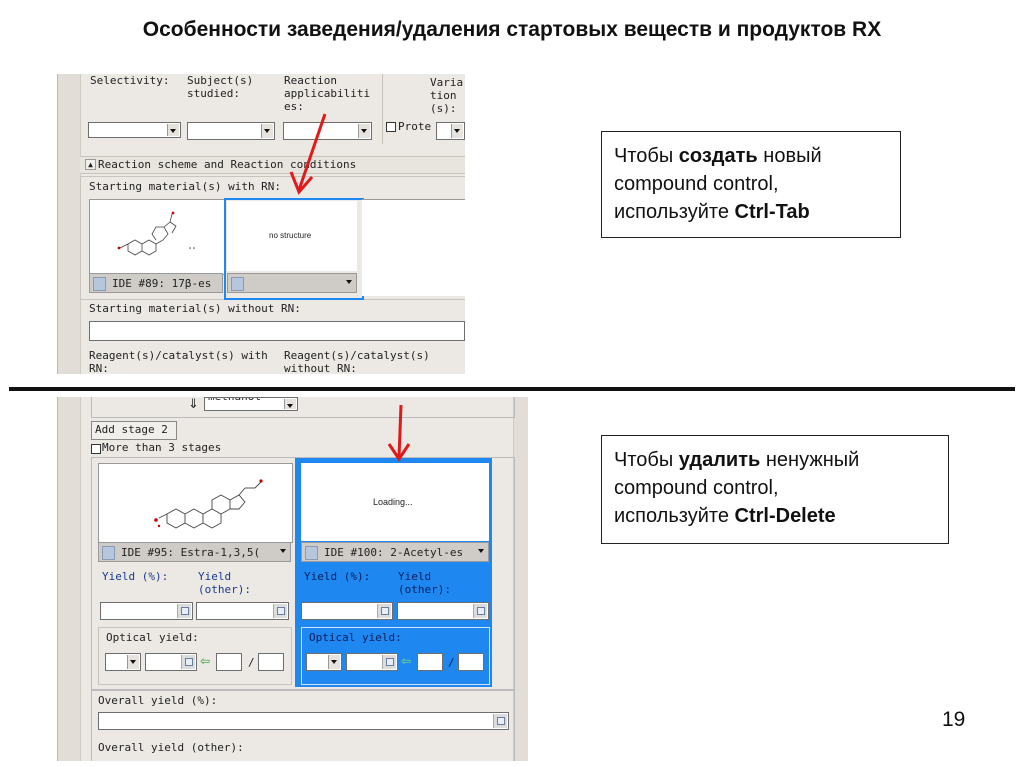 The width and height of the screenshot is (1024, 767). Describe the element at coordinates (415, 576) in the screenshot. I see `yield-other-label-2a: Yield` at that location.